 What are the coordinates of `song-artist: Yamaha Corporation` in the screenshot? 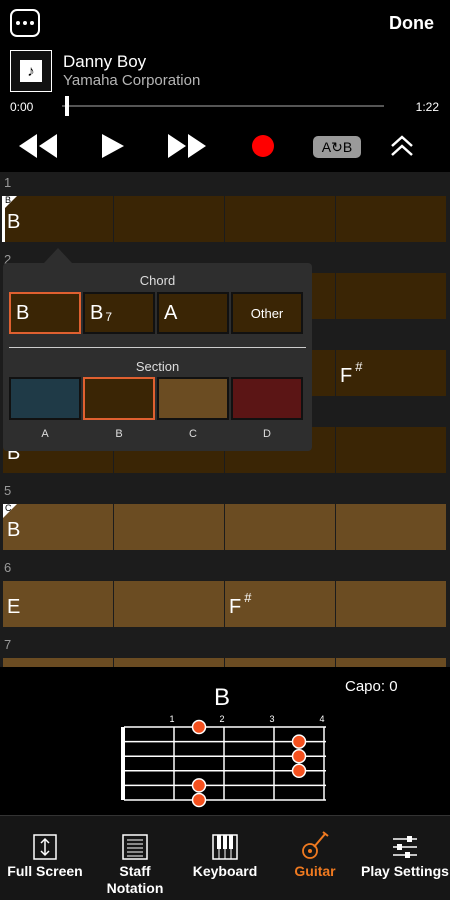 It's located at (132, 80).